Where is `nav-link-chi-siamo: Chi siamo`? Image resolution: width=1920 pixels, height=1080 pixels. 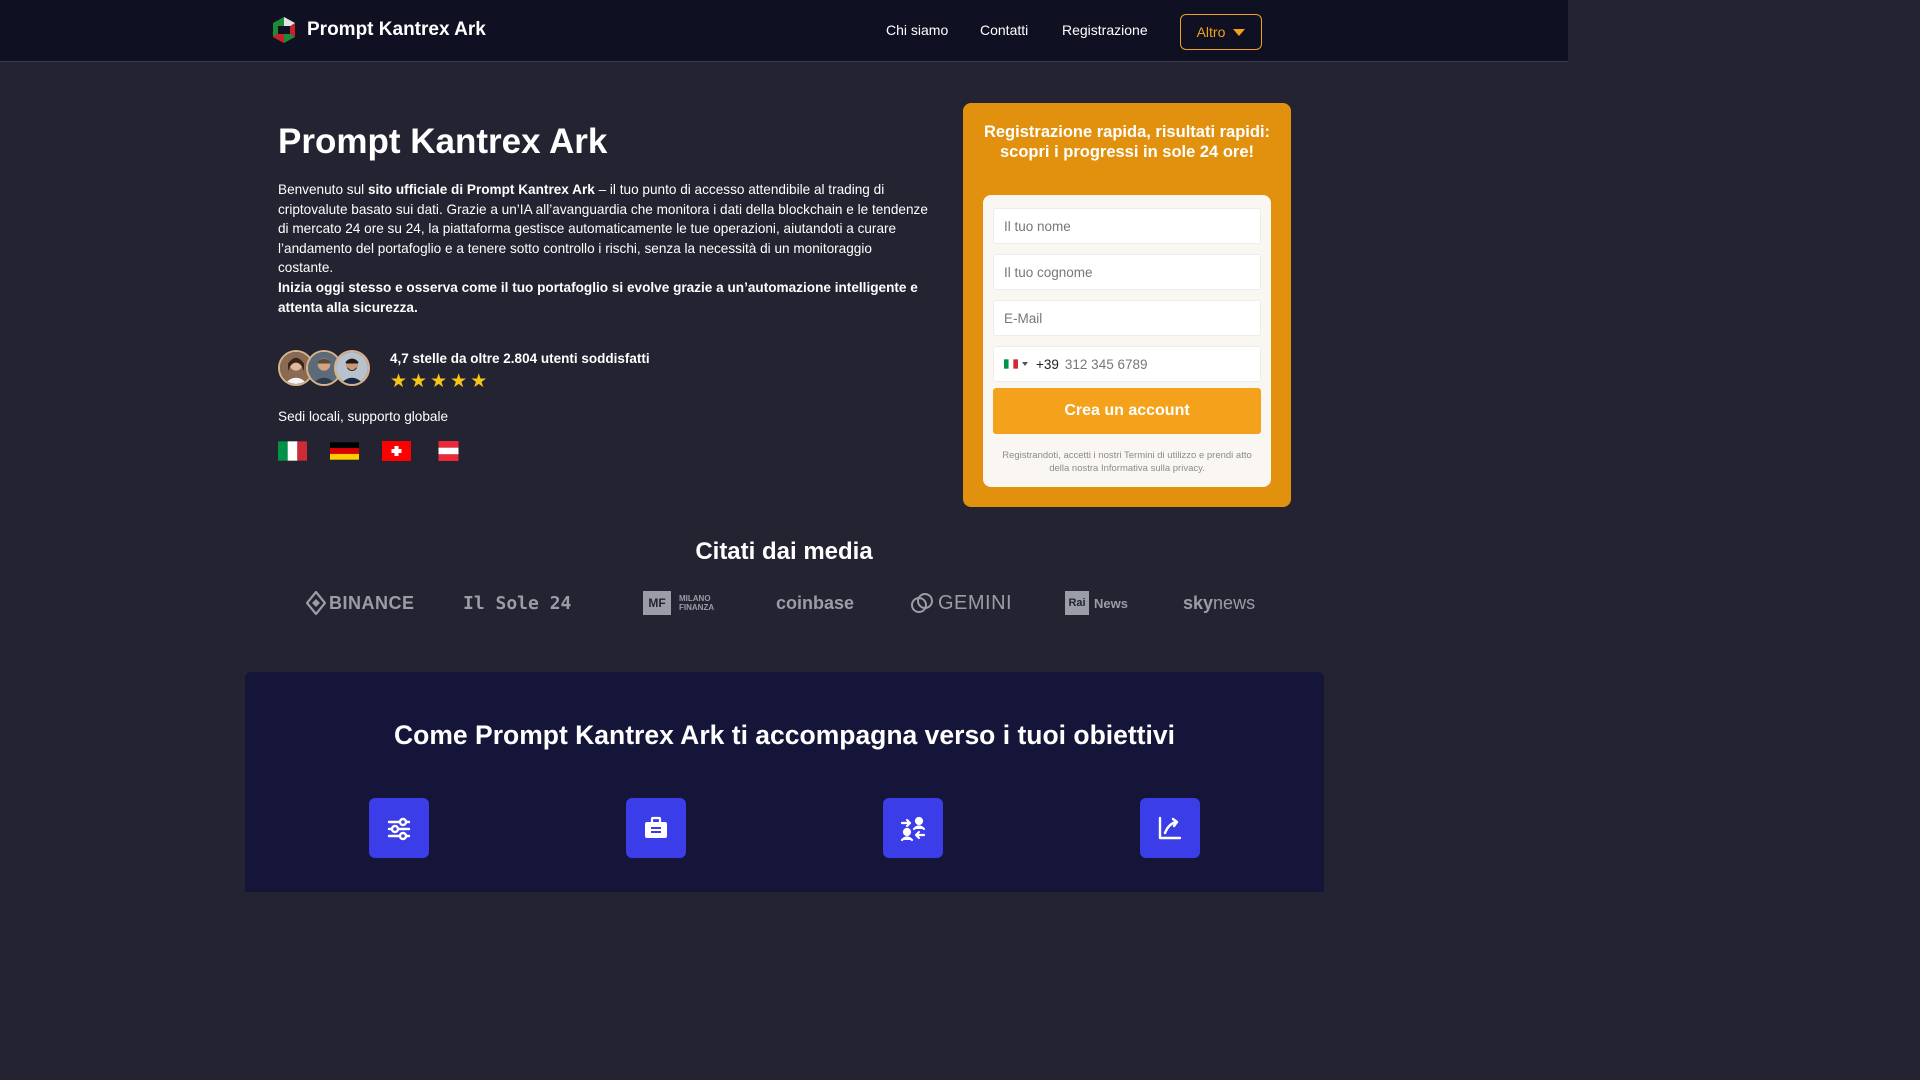 nav-link-chi-siamo: Chi siamo is located at coordinates (917, 30).